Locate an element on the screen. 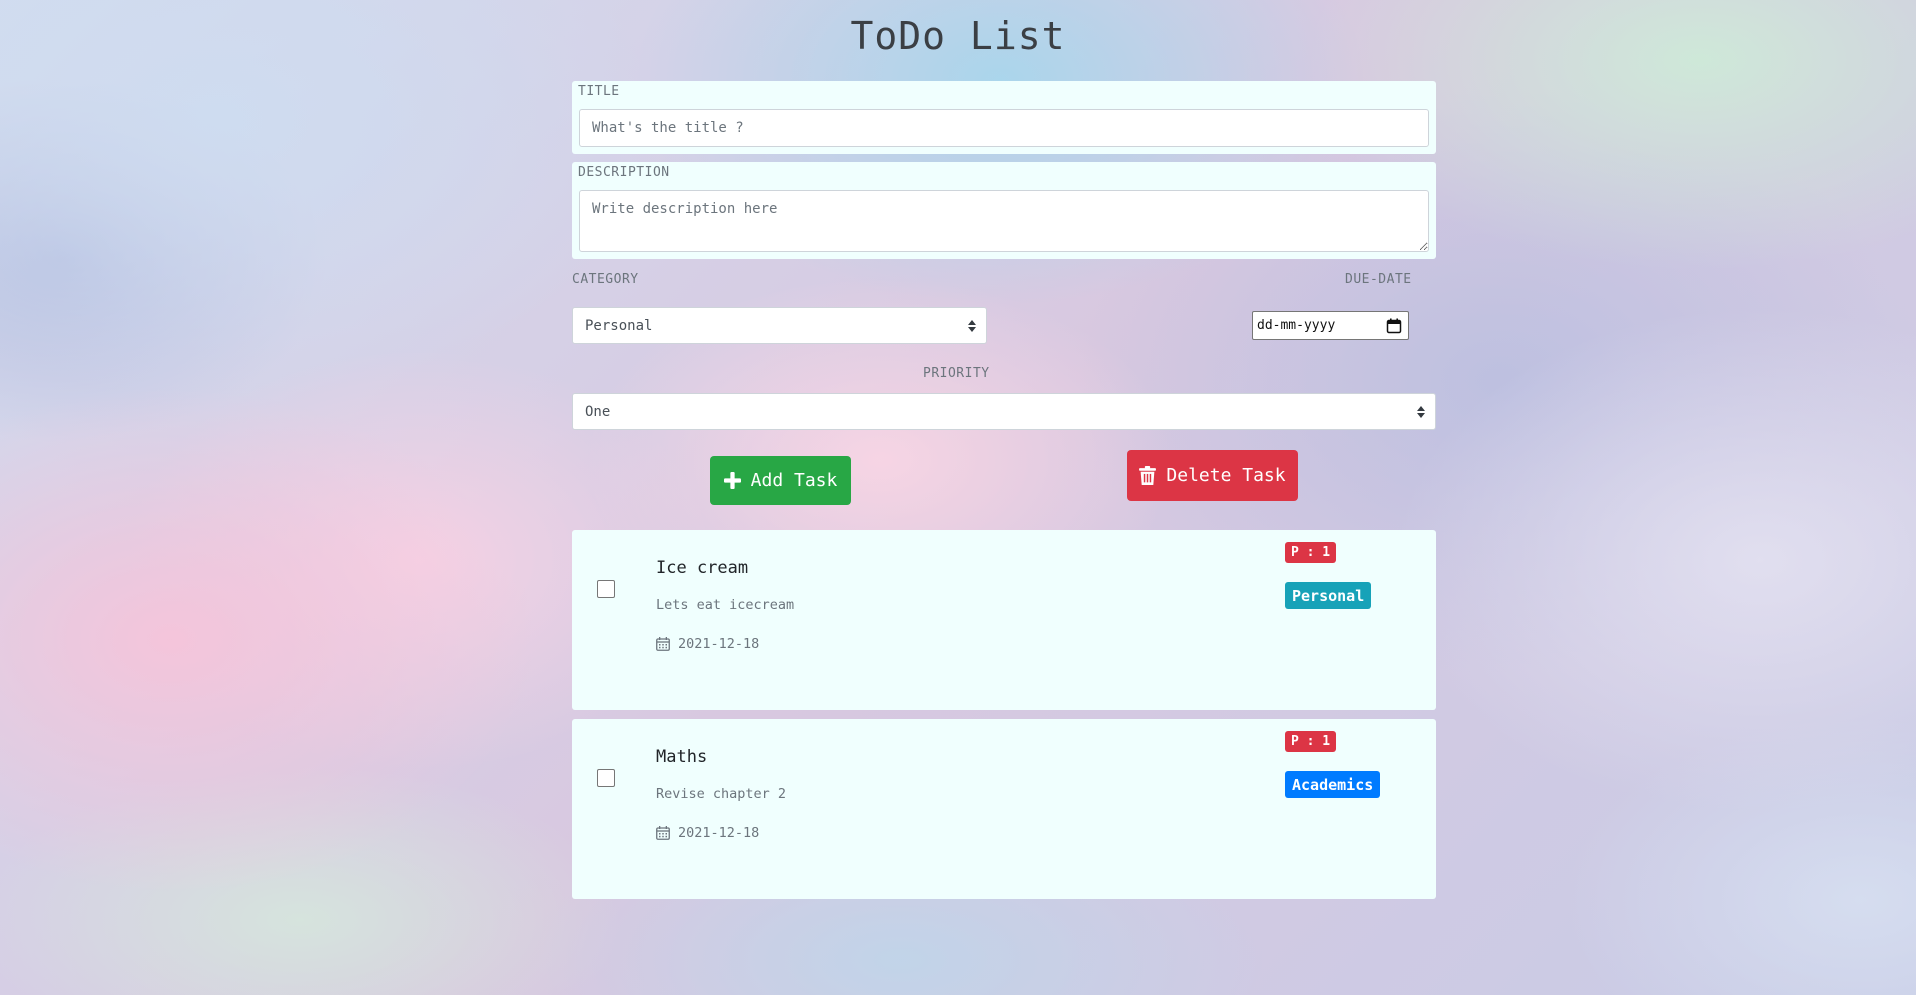  task-description: Lets eat icecream is located at coordinates (725, 605).